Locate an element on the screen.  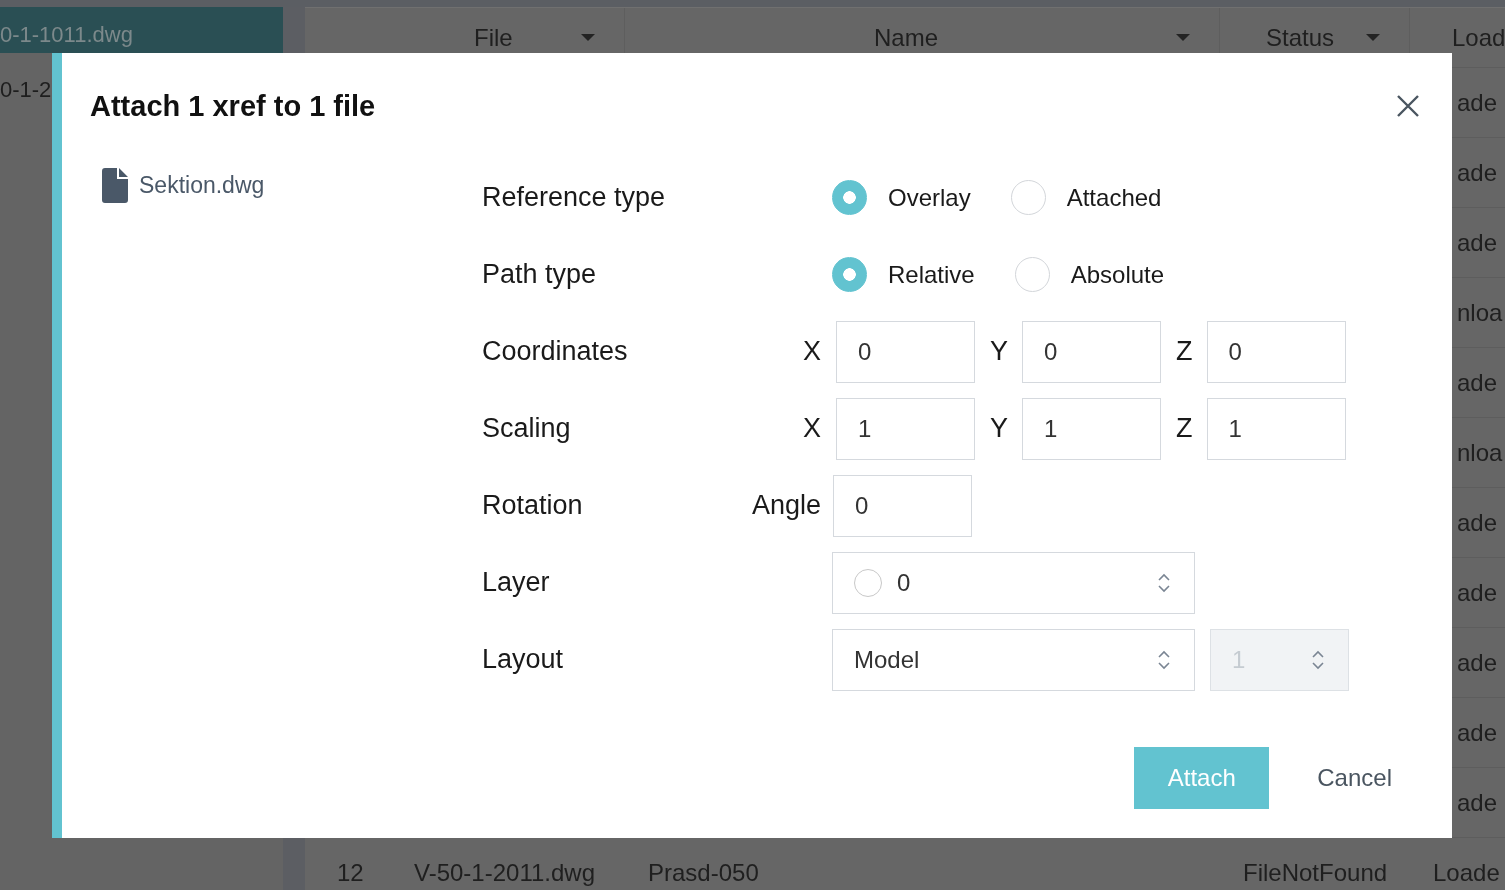
field-label: Layout is located at coordinates (523, 659).